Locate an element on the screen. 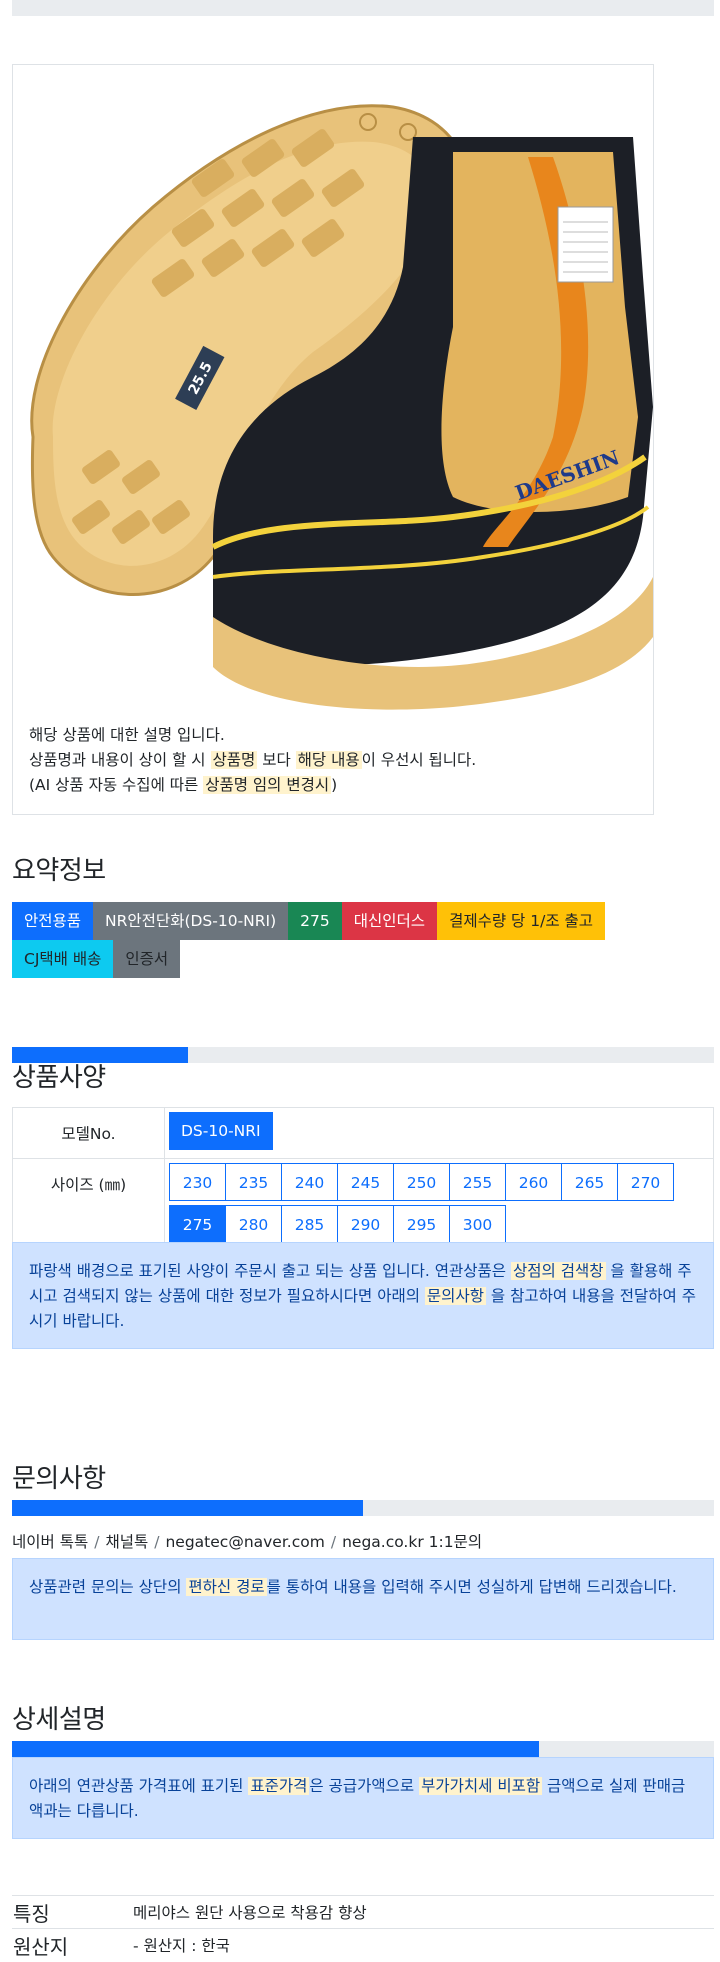  feature-label: 원산지 is located at coordinates (72, 1945).